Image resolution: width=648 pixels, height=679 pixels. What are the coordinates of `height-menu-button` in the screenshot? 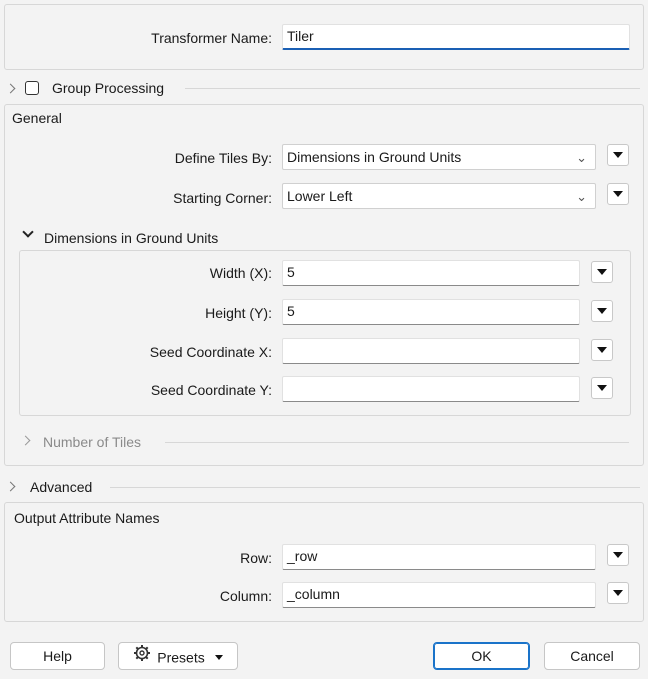 It's located at (602, 311).